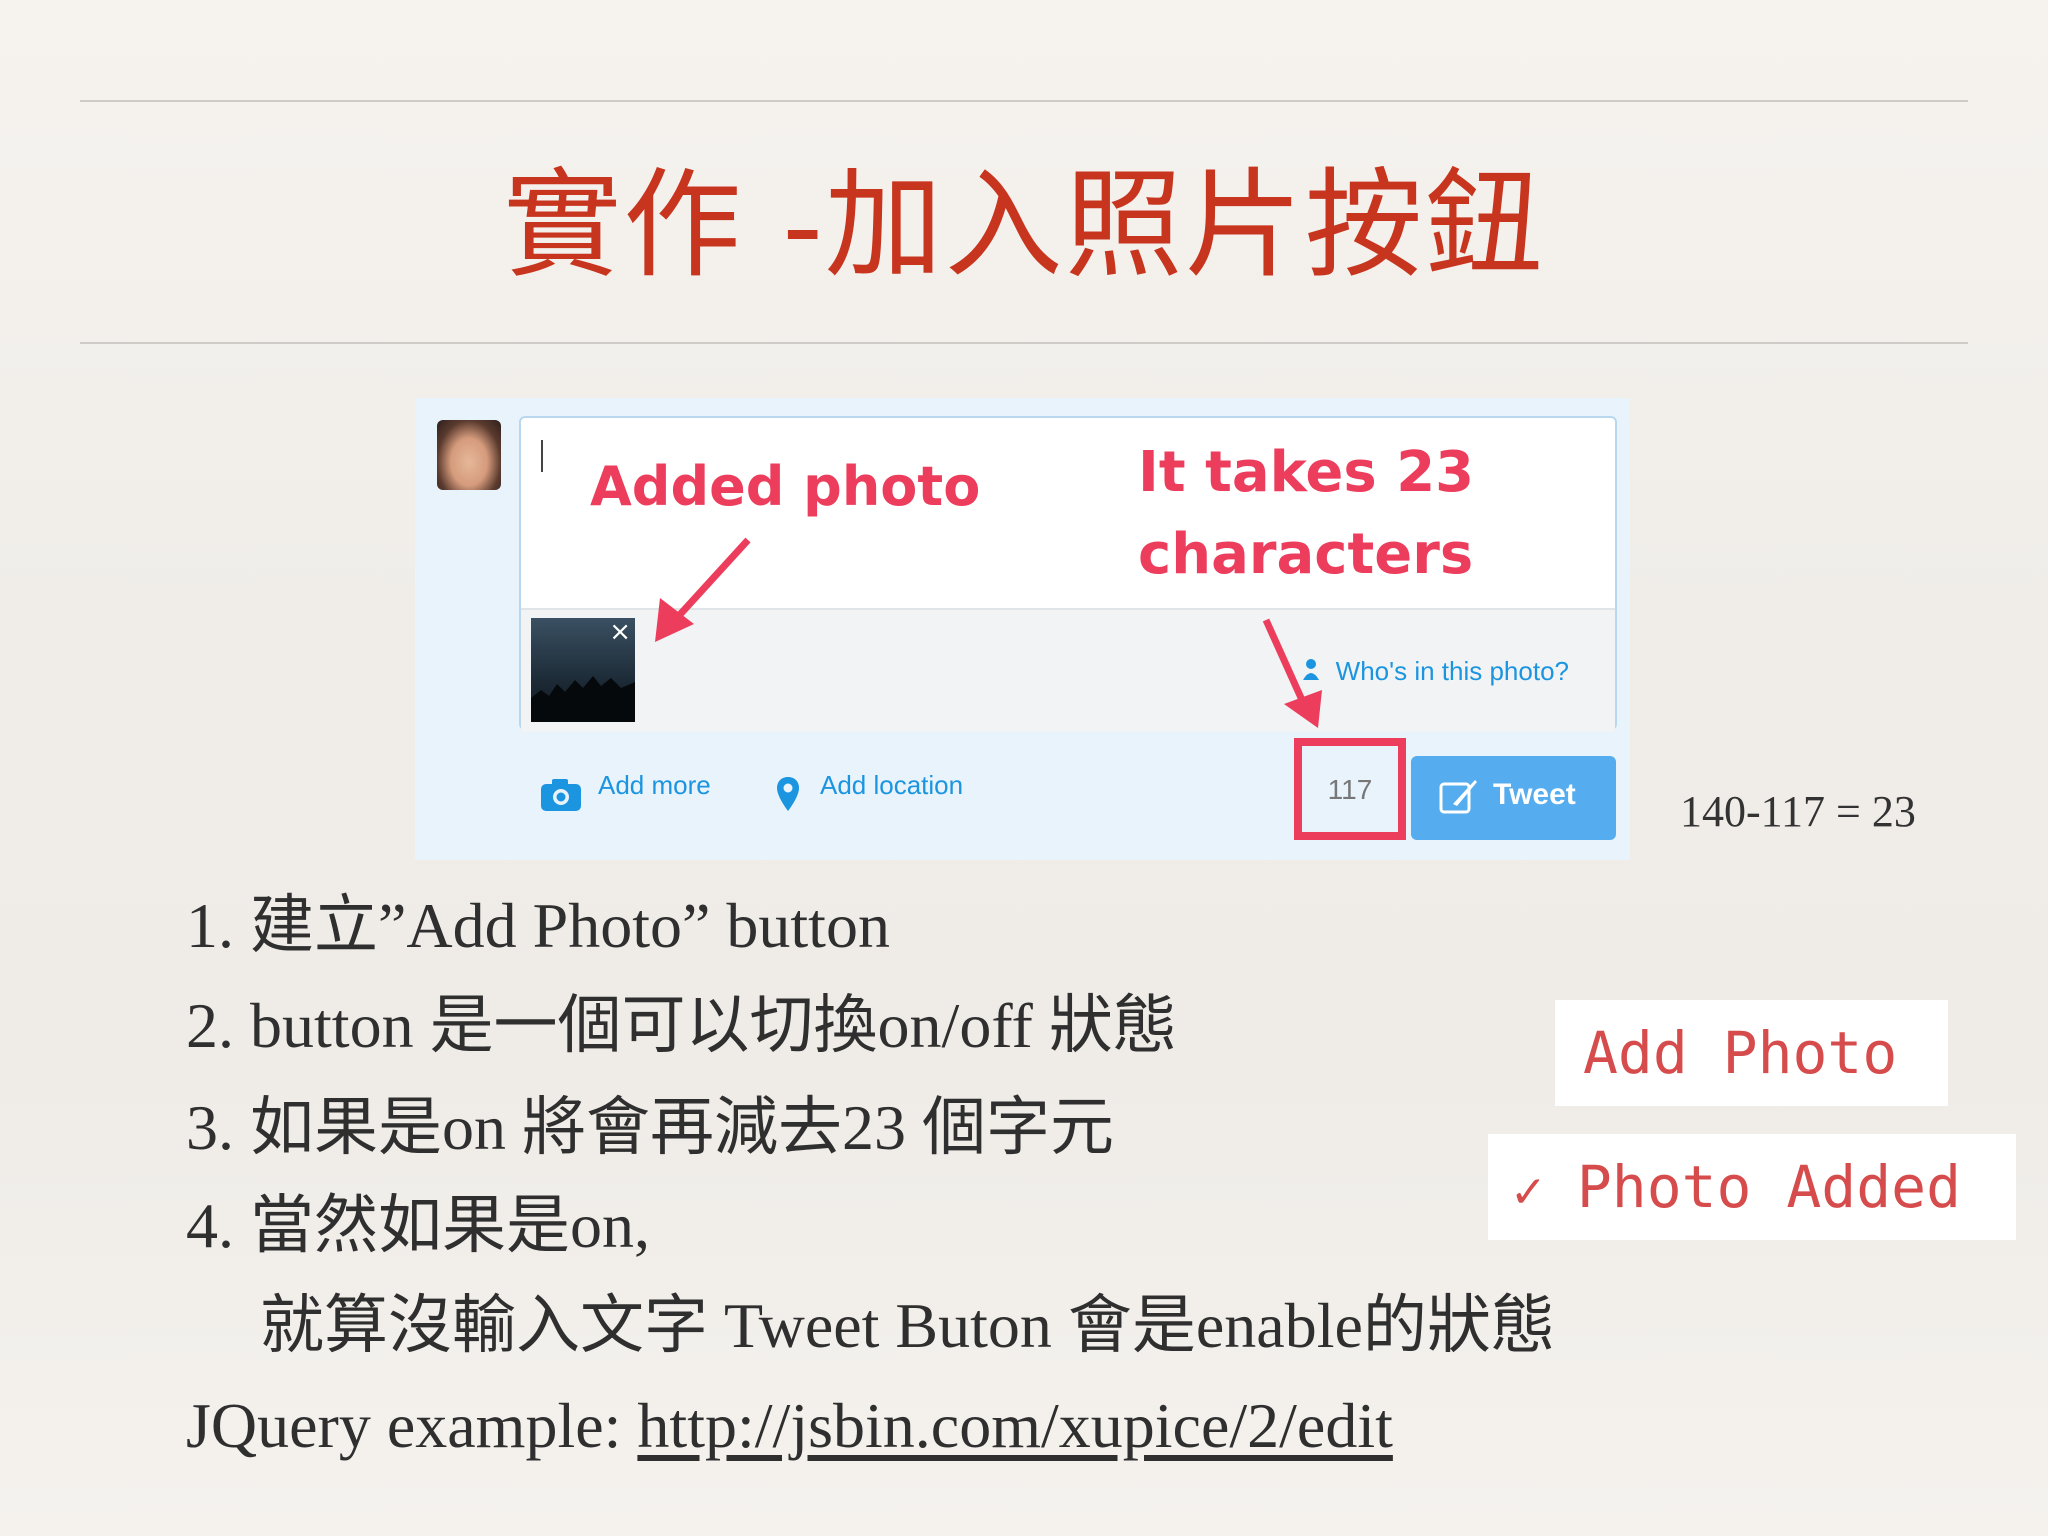 This screenshot has width=2048, height=1536. What do you see at coordinates (1458, 797) in the screenshot?
I see `compose-quill-icon` at bounding box center [1458, 797].